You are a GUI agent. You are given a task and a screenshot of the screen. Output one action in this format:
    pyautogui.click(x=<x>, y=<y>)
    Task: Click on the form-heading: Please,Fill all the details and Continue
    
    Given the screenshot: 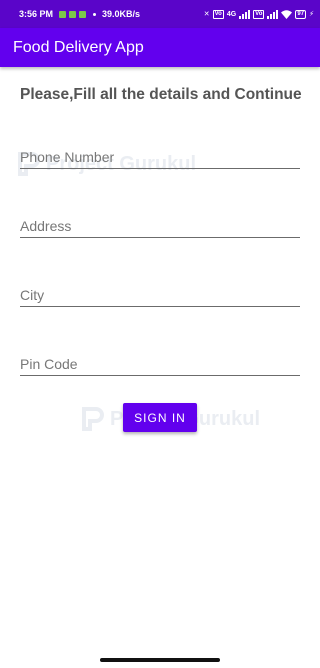 What is the action you would take?
    pyautogui.click(x=161, y=94)
    